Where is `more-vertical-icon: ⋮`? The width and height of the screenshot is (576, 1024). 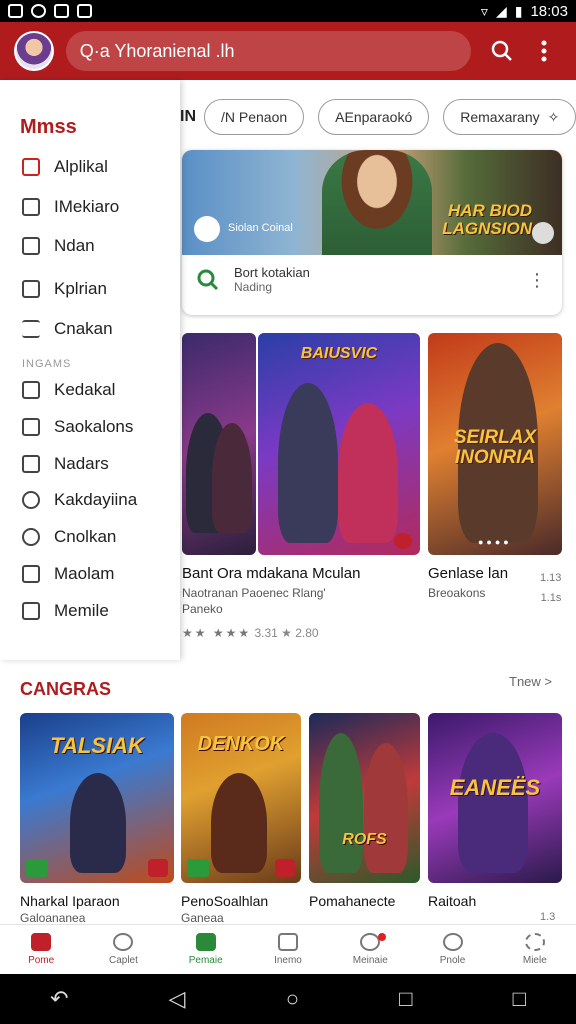
more-vertical-icon: ⋮ is located at coordinates (537, 280).